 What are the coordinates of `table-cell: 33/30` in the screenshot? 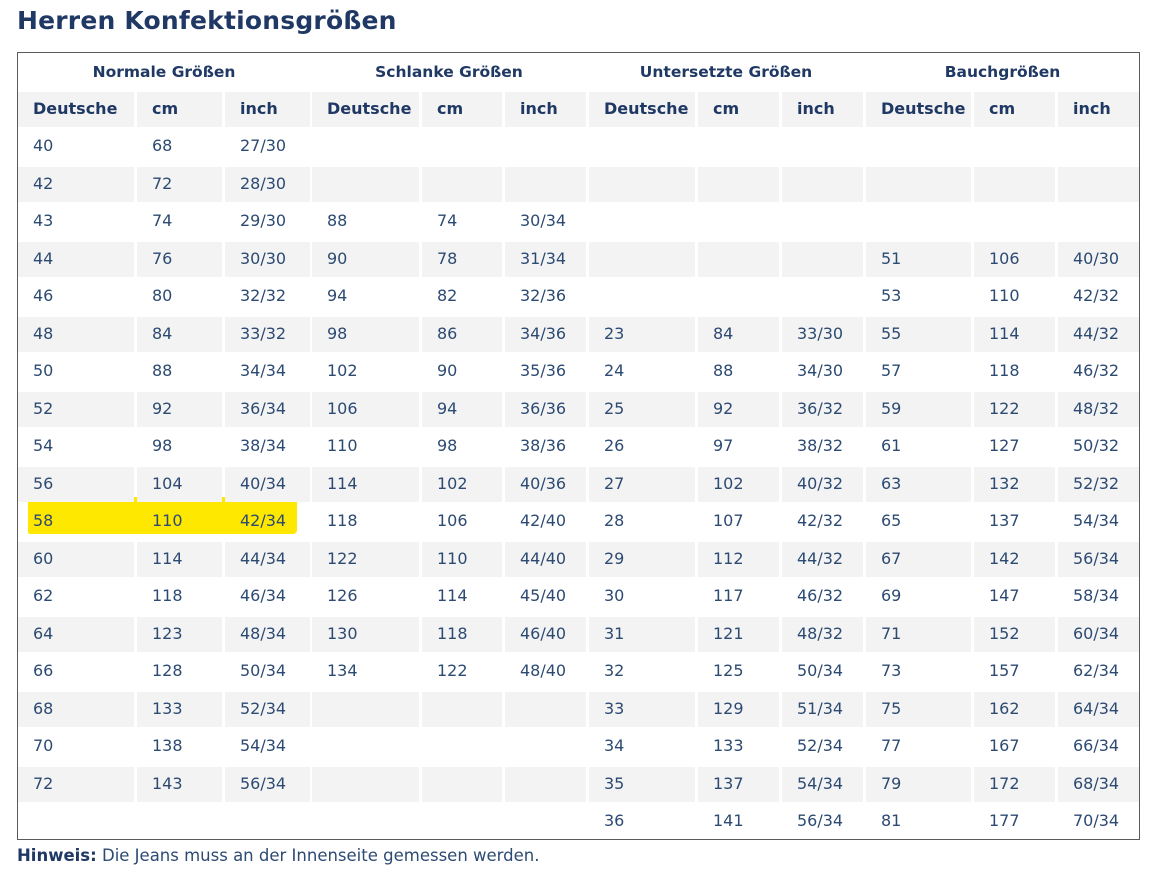 It's located at (822, 334).